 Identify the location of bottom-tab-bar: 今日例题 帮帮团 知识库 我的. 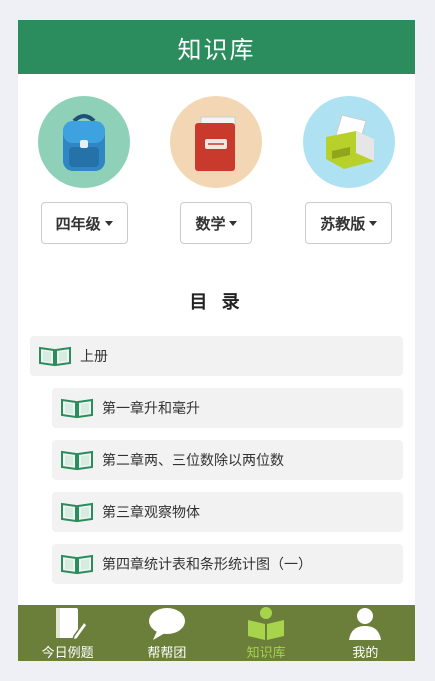
(216, 633).